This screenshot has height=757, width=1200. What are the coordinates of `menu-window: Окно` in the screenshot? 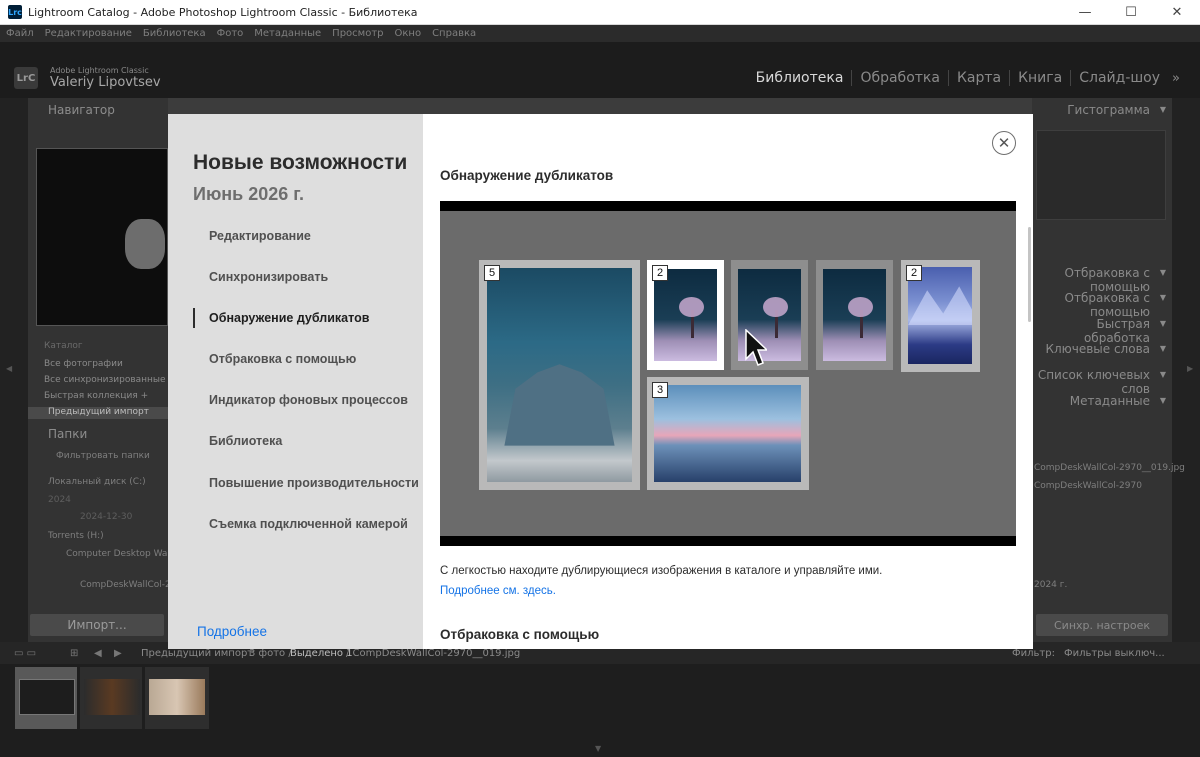 It's located at (408, 33).